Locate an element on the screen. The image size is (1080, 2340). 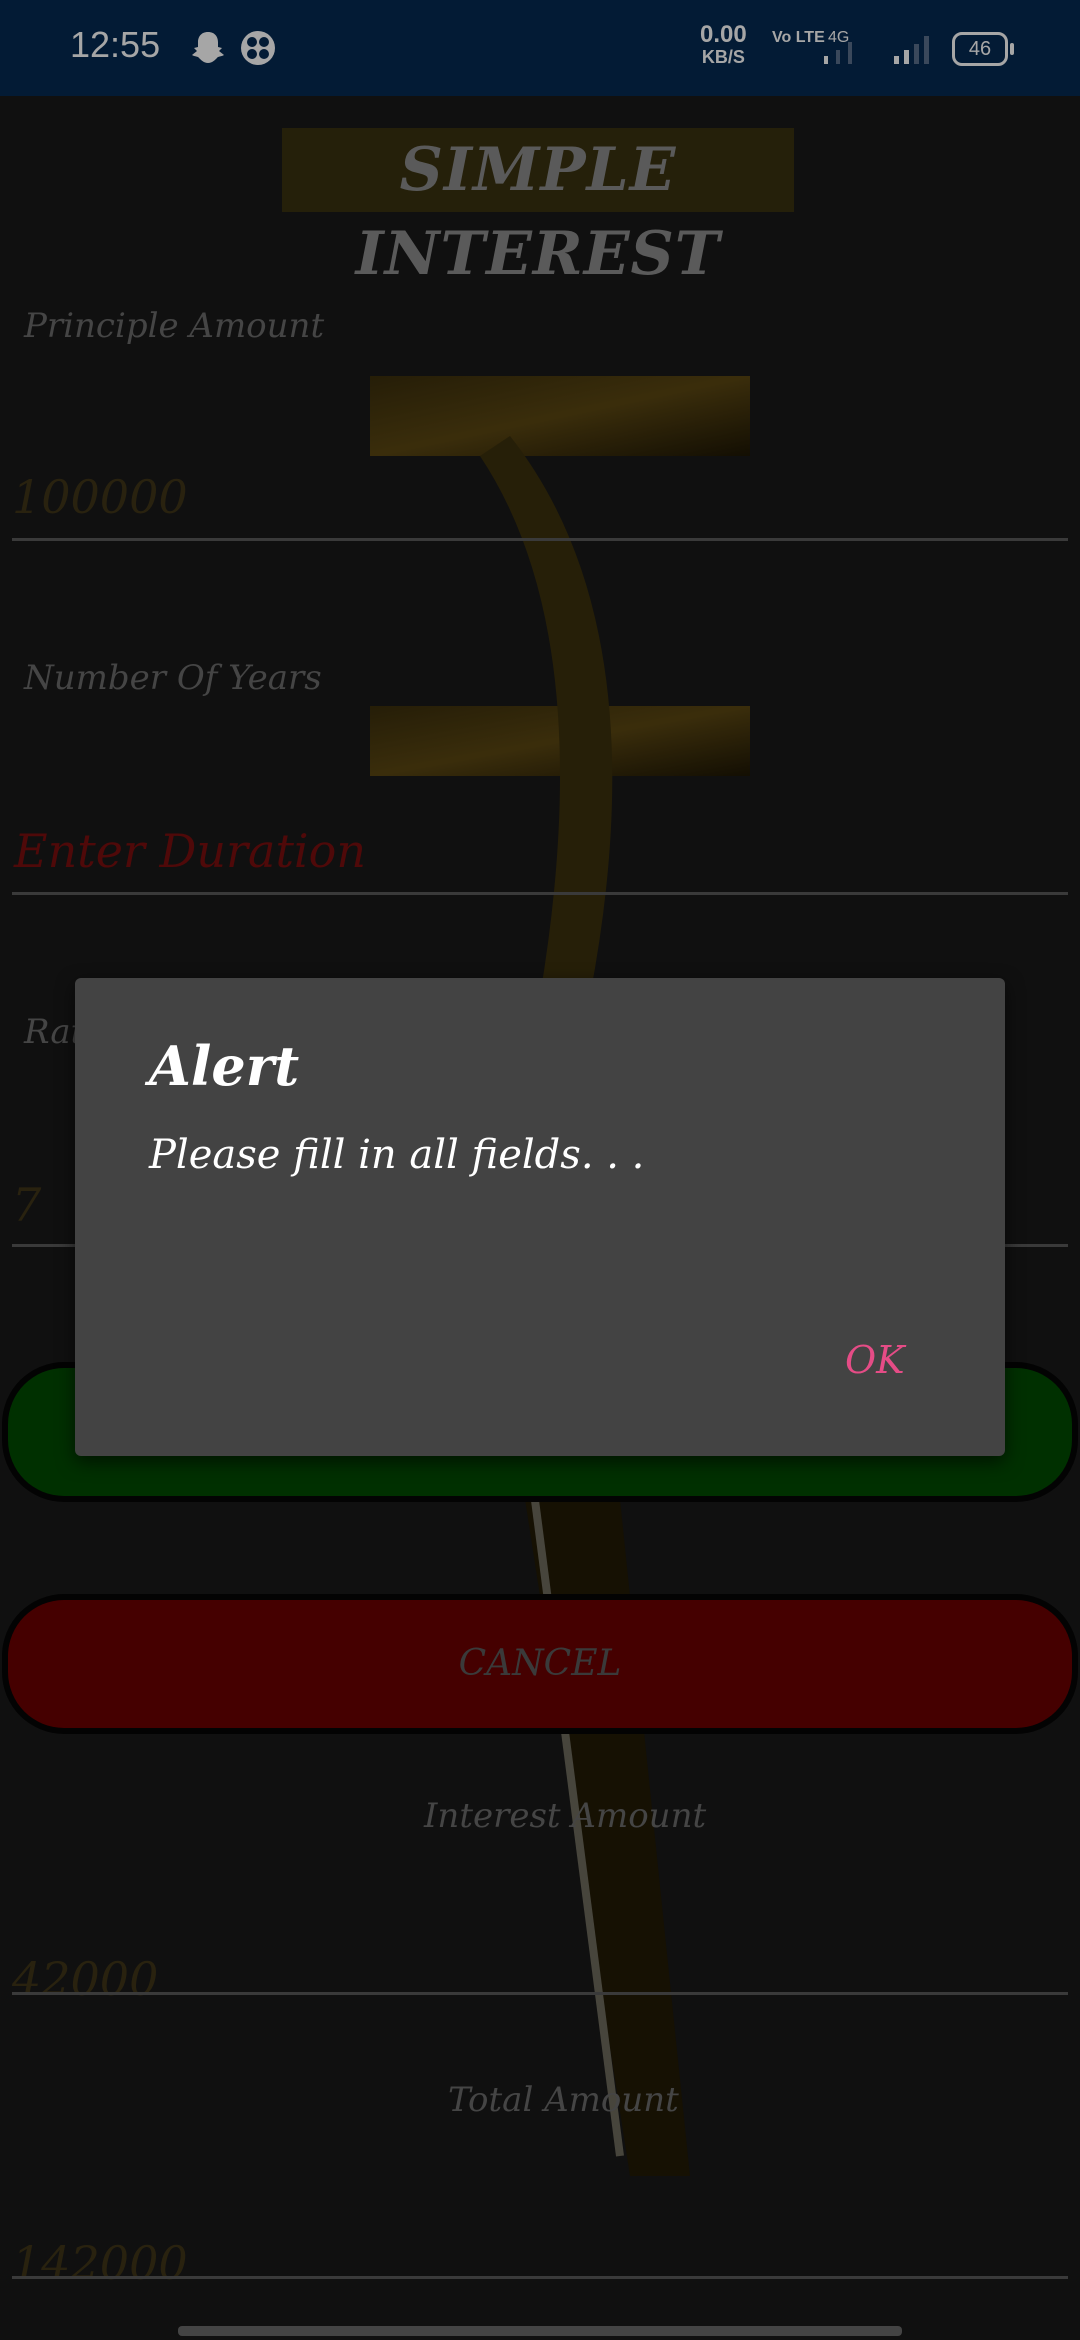
dialog-message: Please fill in all fields. . . is located at coordinates (397, 1155).